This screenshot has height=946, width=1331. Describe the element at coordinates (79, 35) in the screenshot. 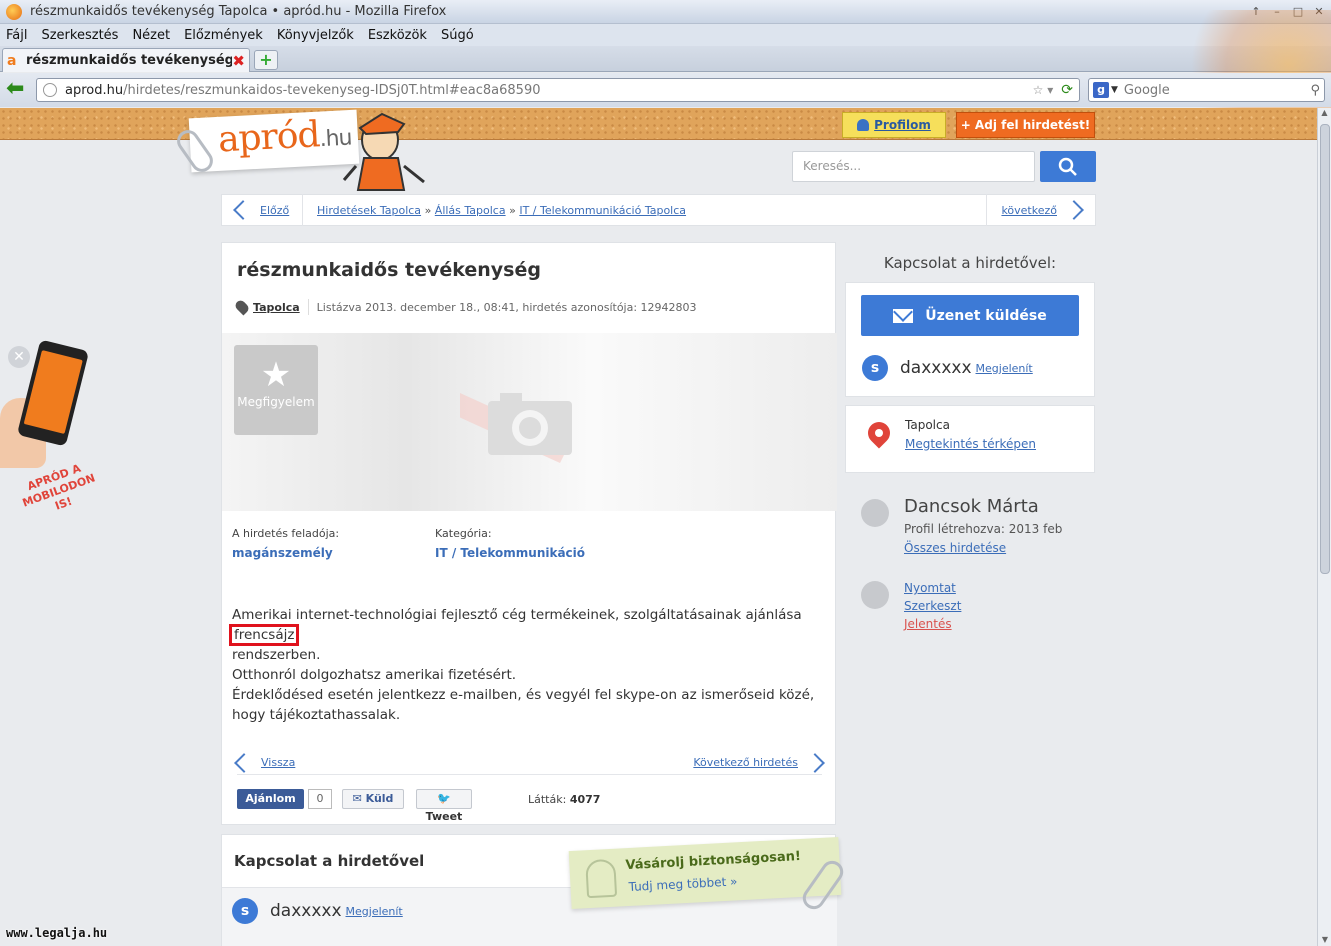

I see `menu-edit: Szerkesztés` at that location.